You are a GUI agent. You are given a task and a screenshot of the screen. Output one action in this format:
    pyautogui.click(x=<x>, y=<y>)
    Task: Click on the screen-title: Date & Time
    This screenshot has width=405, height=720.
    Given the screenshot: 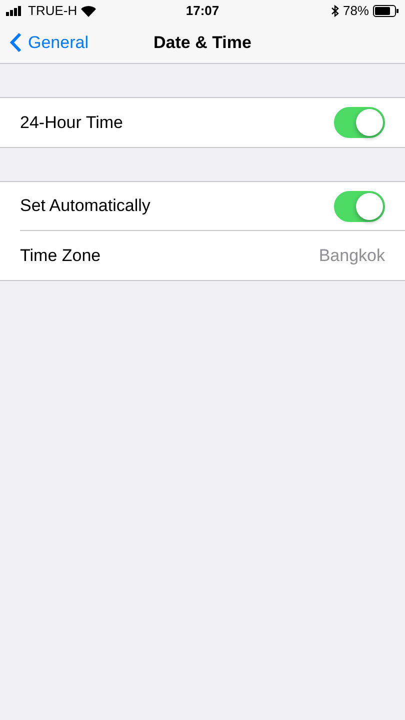 What is the action you would take?
    pyautogui.click(x=203, y=43)
    